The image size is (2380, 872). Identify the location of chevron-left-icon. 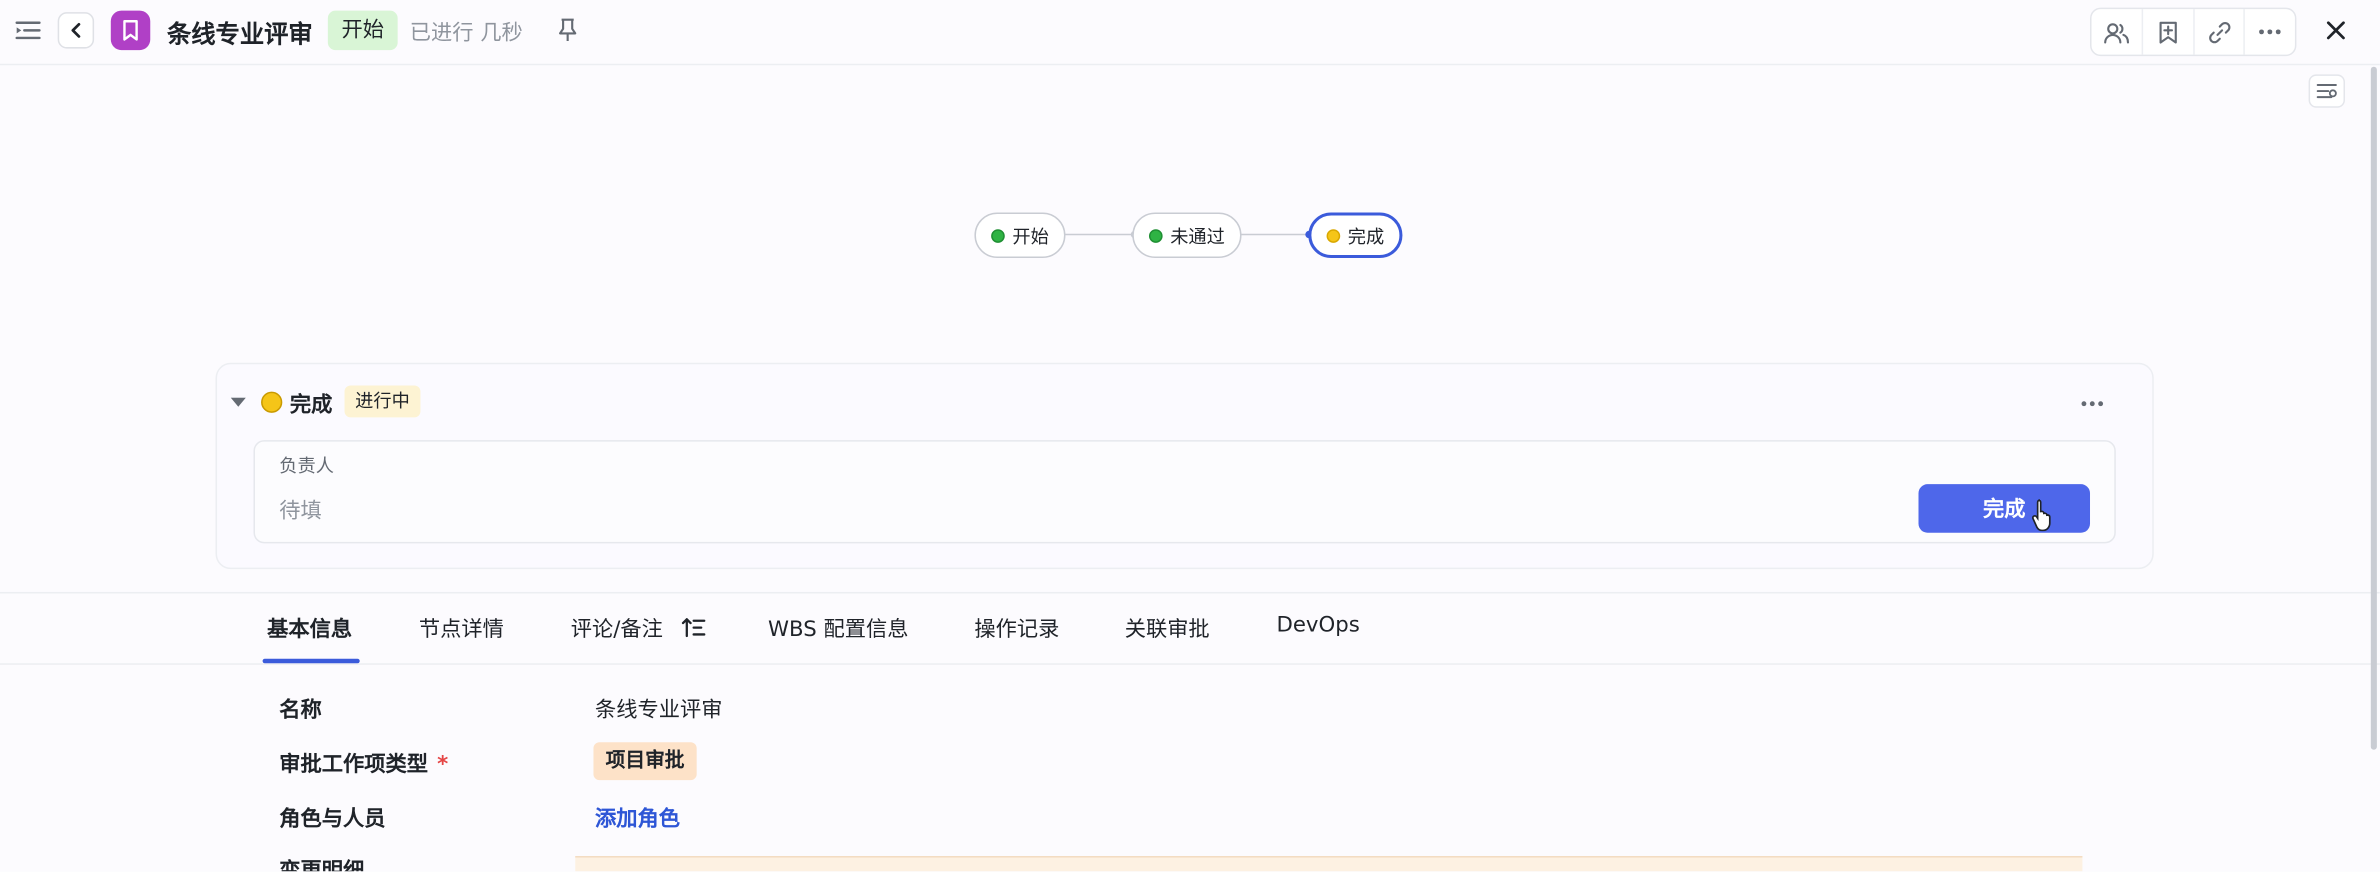
(76, 30).